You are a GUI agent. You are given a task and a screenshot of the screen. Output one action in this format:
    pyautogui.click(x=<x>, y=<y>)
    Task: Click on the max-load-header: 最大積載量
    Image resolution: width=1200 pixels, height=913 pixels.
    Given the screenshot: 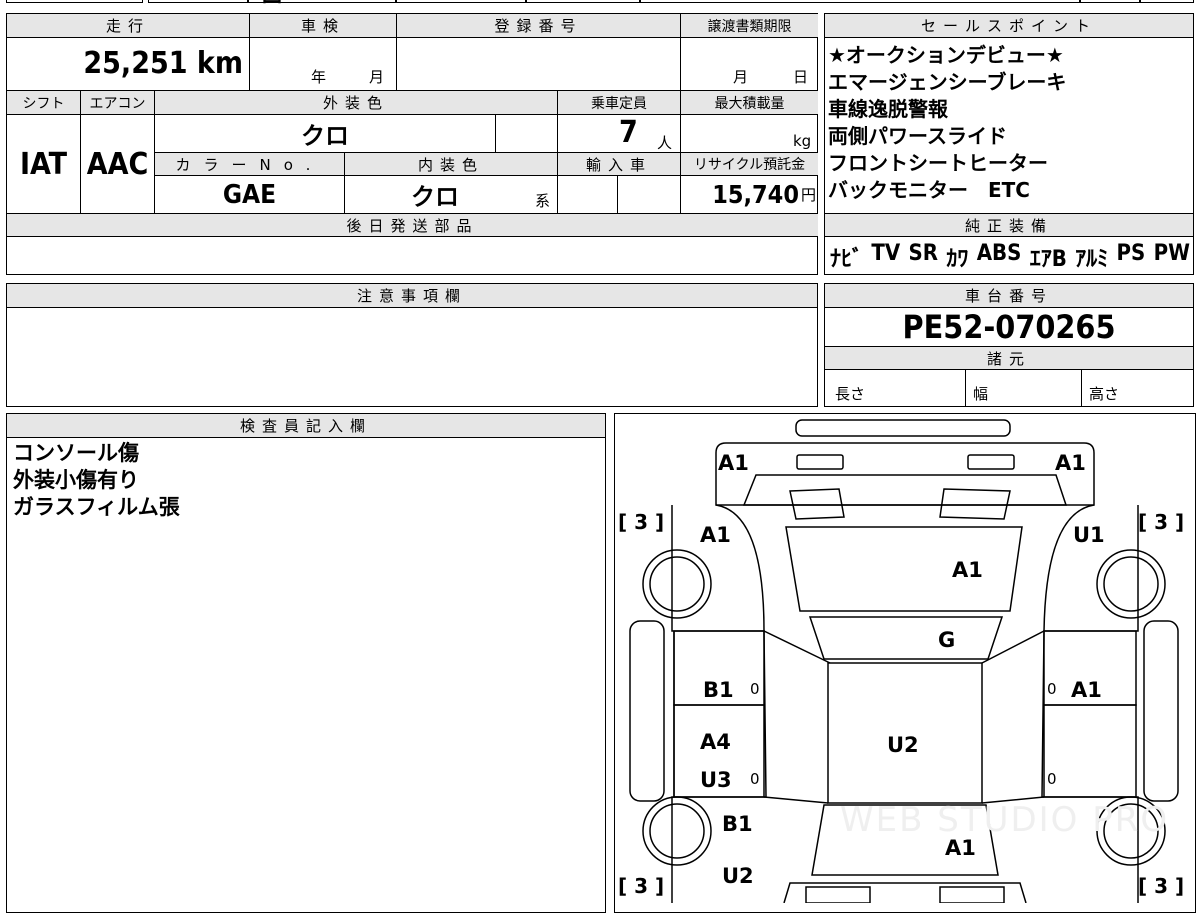 What is the action you would take?
    pyautogui.click(x=749, y=102)
    